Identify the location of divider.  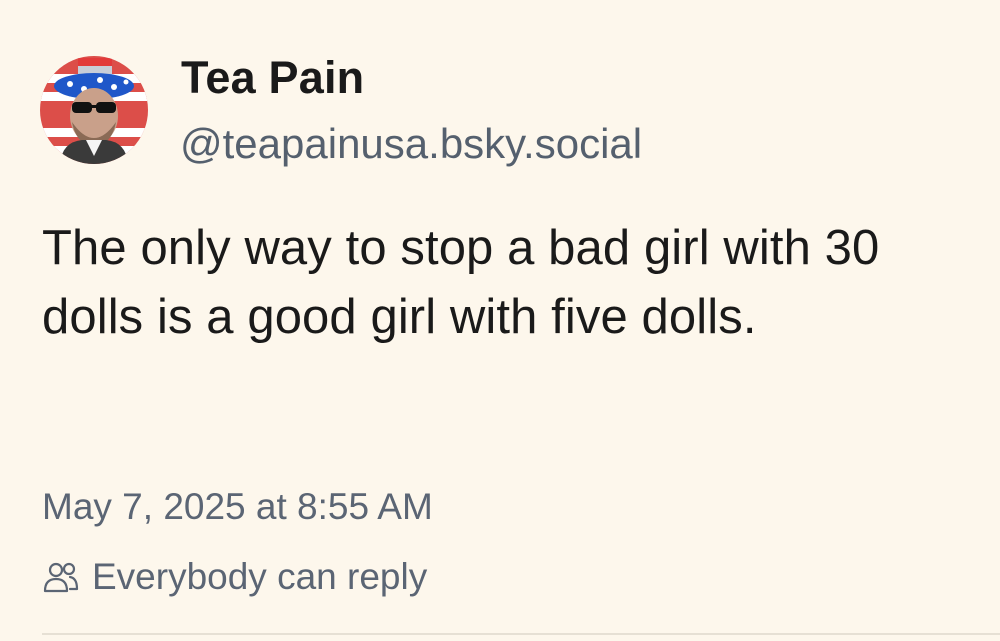
(521, 634).